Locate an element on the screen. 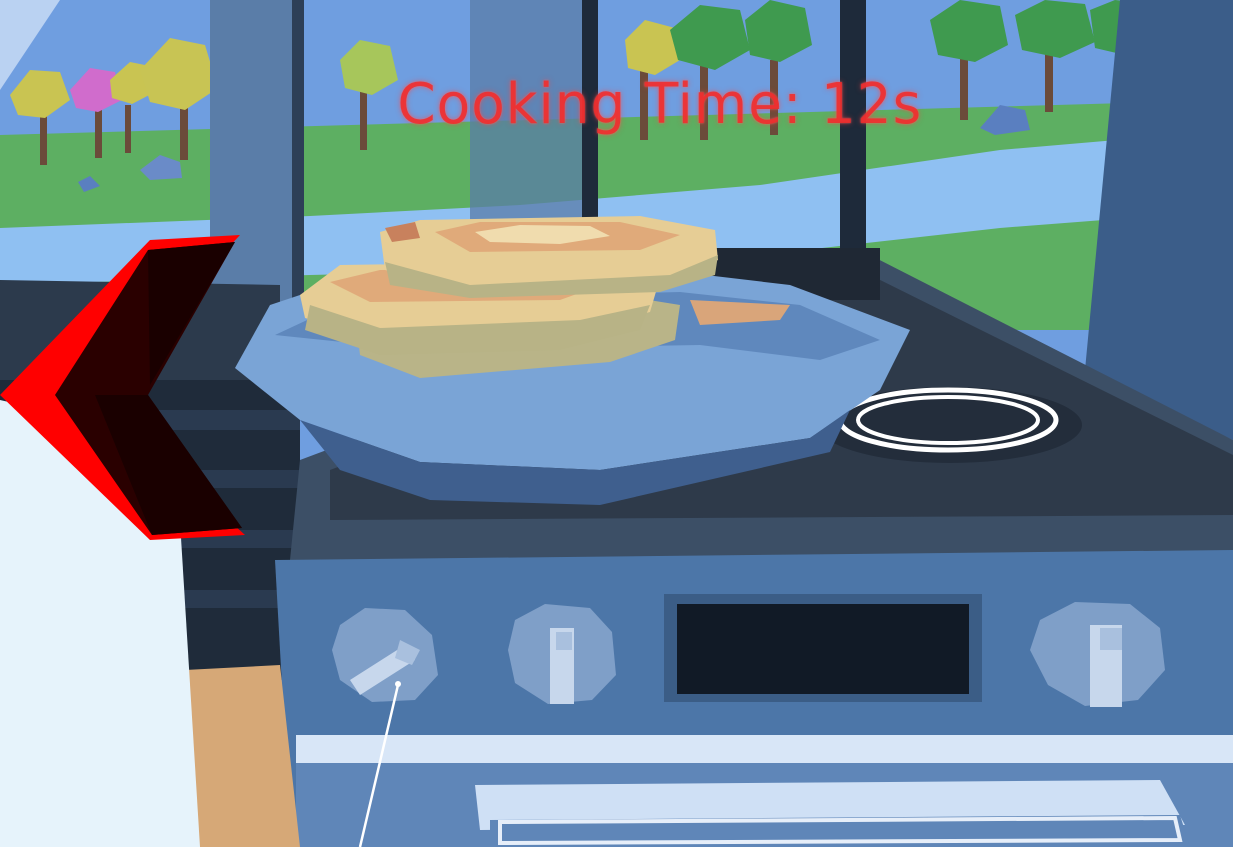 The image size is (1233, 847). cooking-time-label: Cooking Time: 12s is located at coordinates (660, 104).